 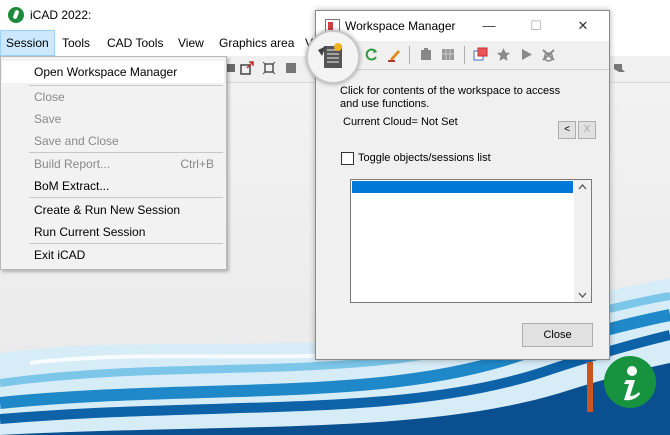 What do you see at coordinates (113, 97) in the screenshot?
I see `menu-close: Close` at bounding box center [113, 97].